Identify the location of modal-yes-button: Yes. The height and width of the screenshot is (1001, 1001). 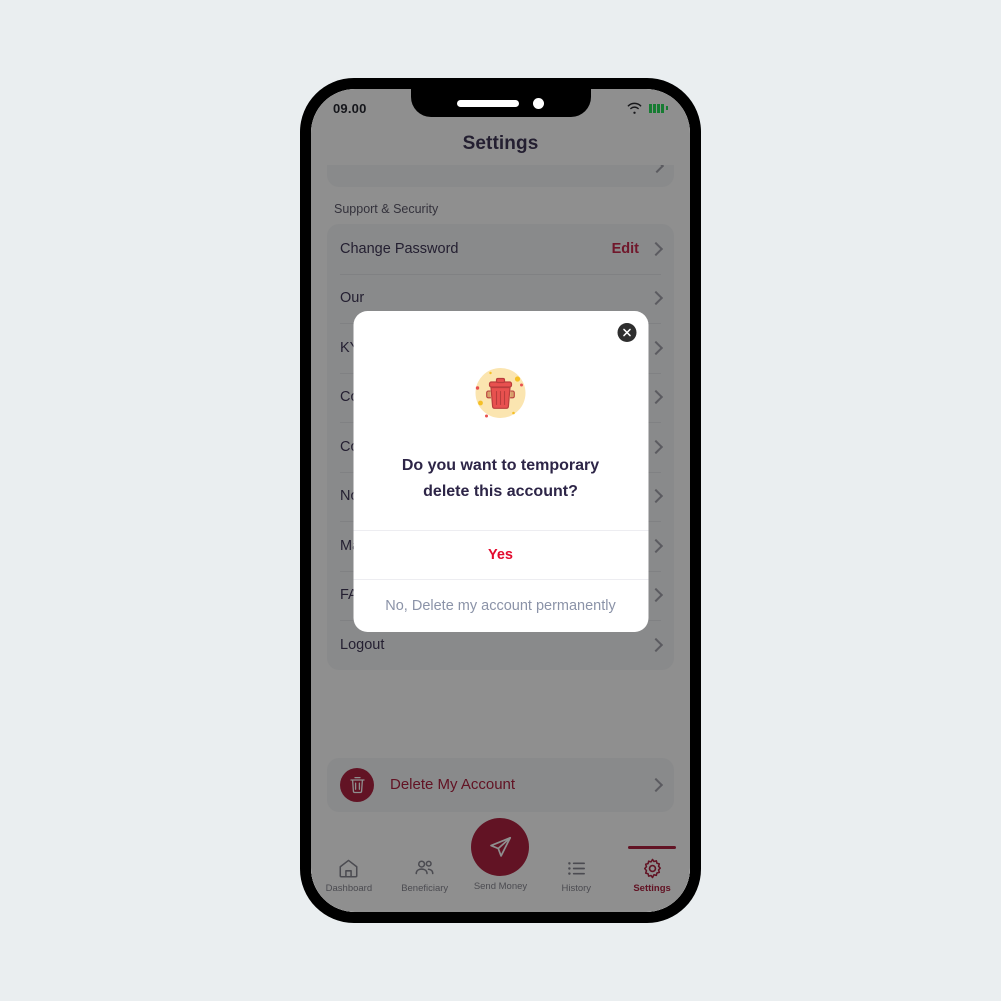
(500, 554).